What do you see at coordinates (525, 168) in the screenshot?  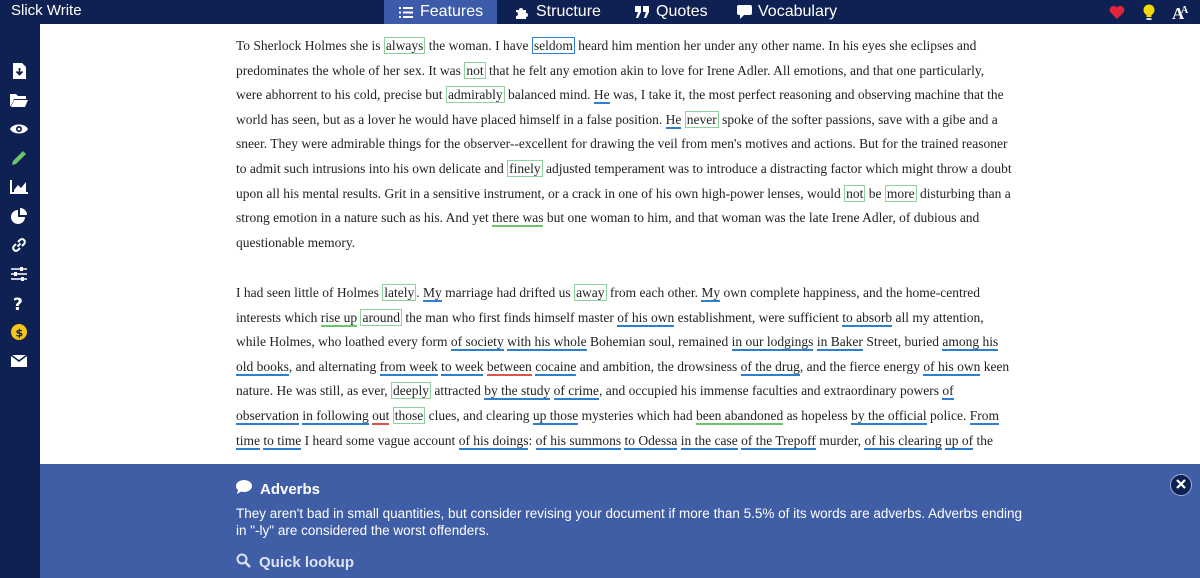 I see `highlight-word: finely` at bounding box center [525, 168].